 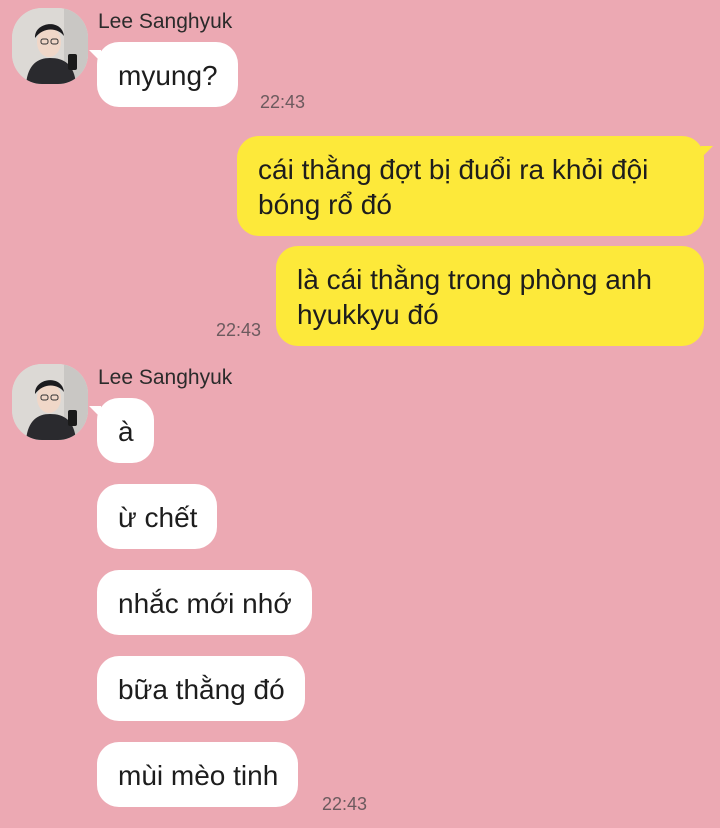 What do you see at coordinates (201, 688) in the screenshot?
I see `message-bubble: bữa thằng đó` at bounding box center [201, 688].